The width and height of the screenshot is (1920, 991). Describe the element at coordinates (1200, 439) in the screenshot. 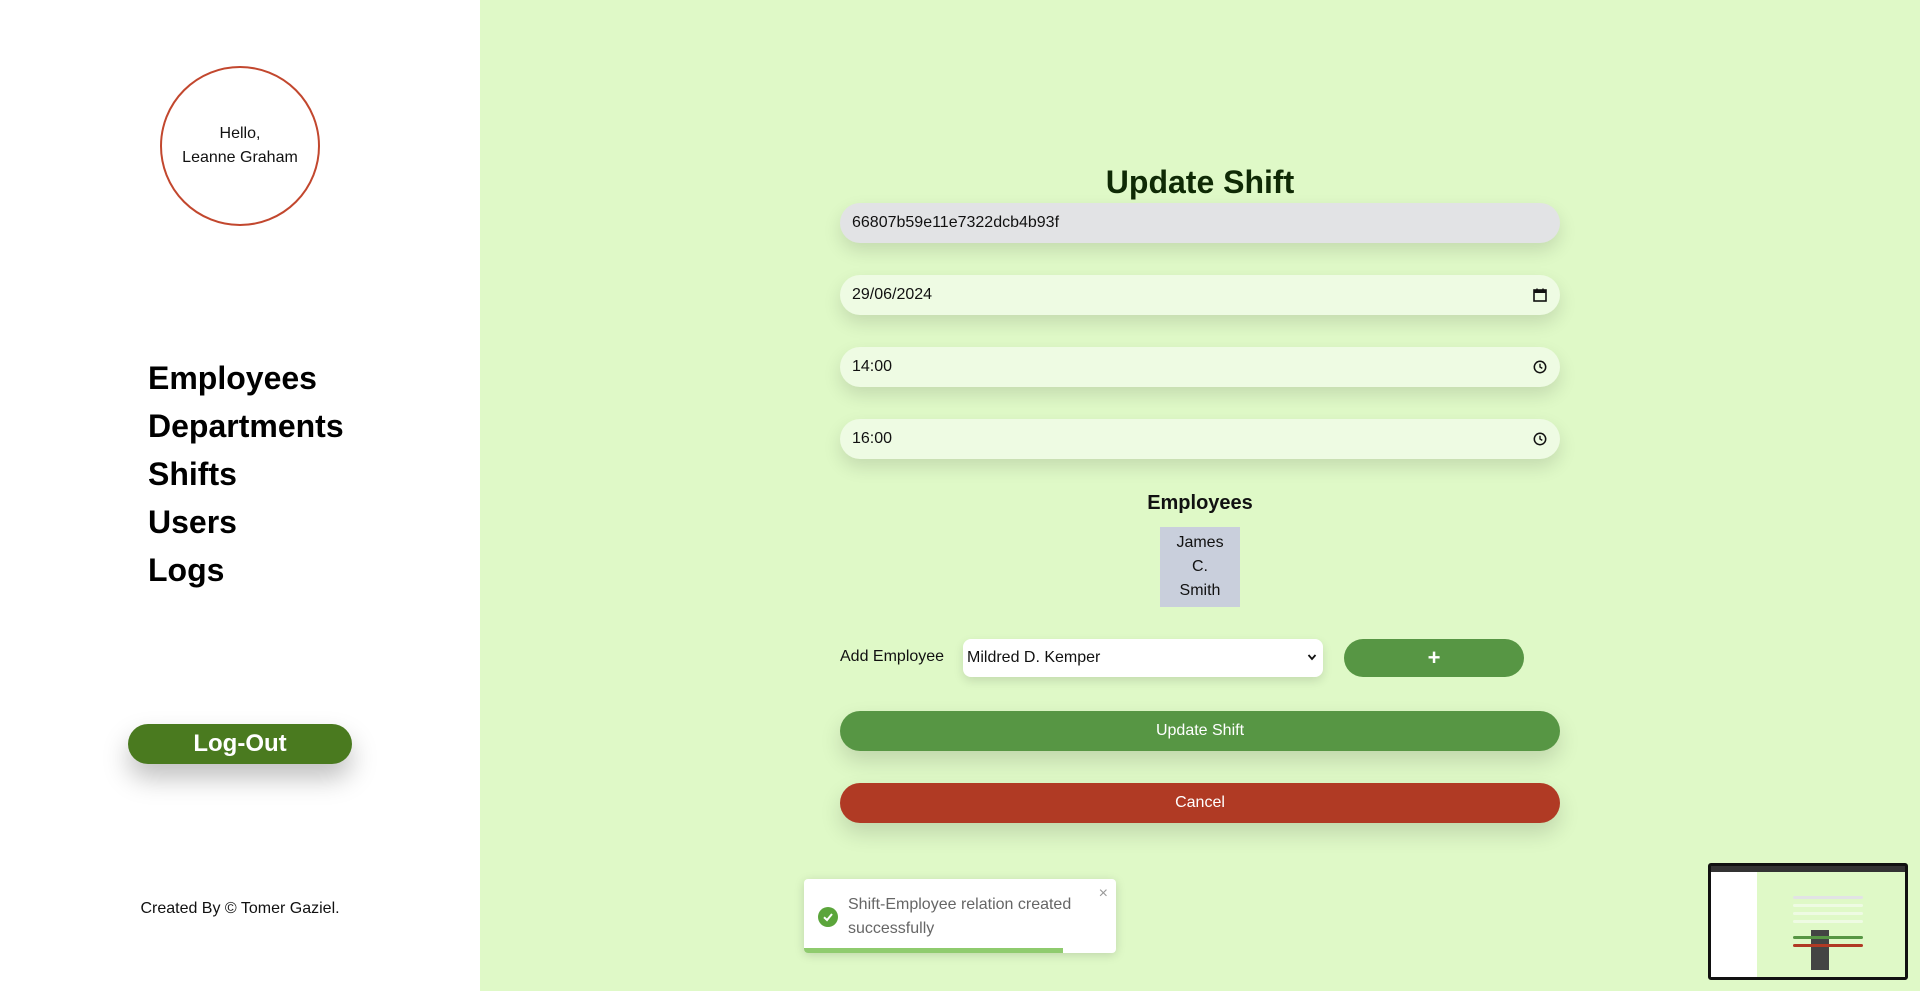

I see `end-time-field: 16:00` at that location.